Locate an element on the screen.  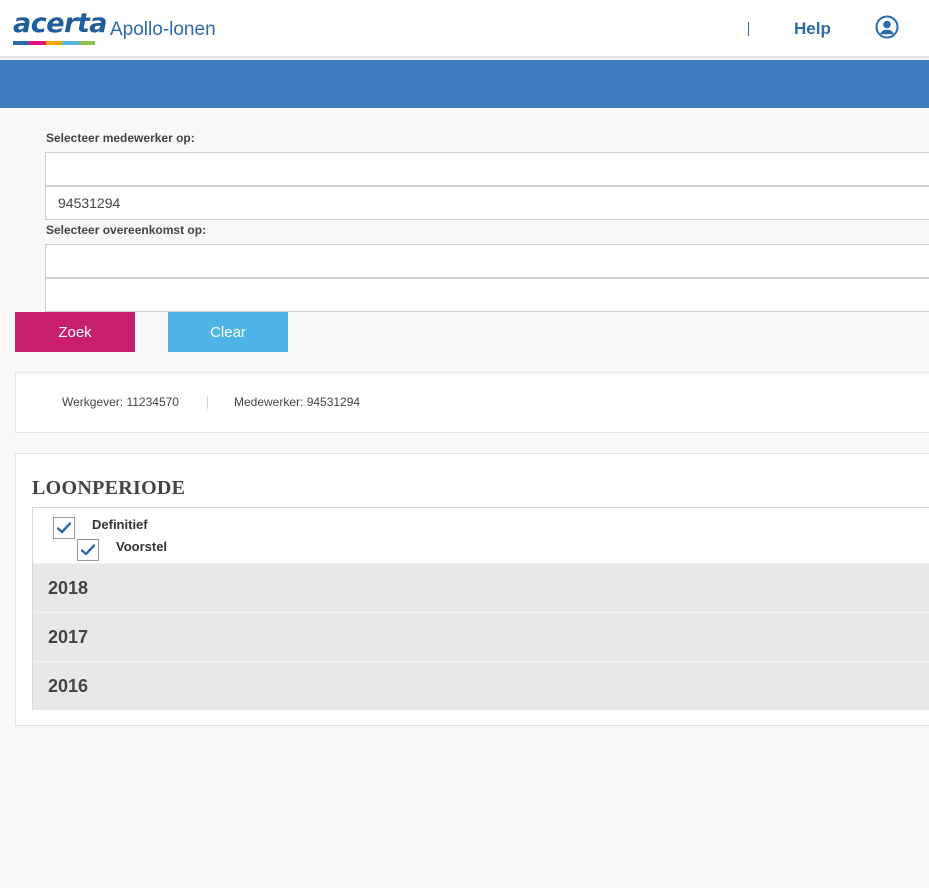
acerta-logo: acerta is located at coordinates (60, 28).